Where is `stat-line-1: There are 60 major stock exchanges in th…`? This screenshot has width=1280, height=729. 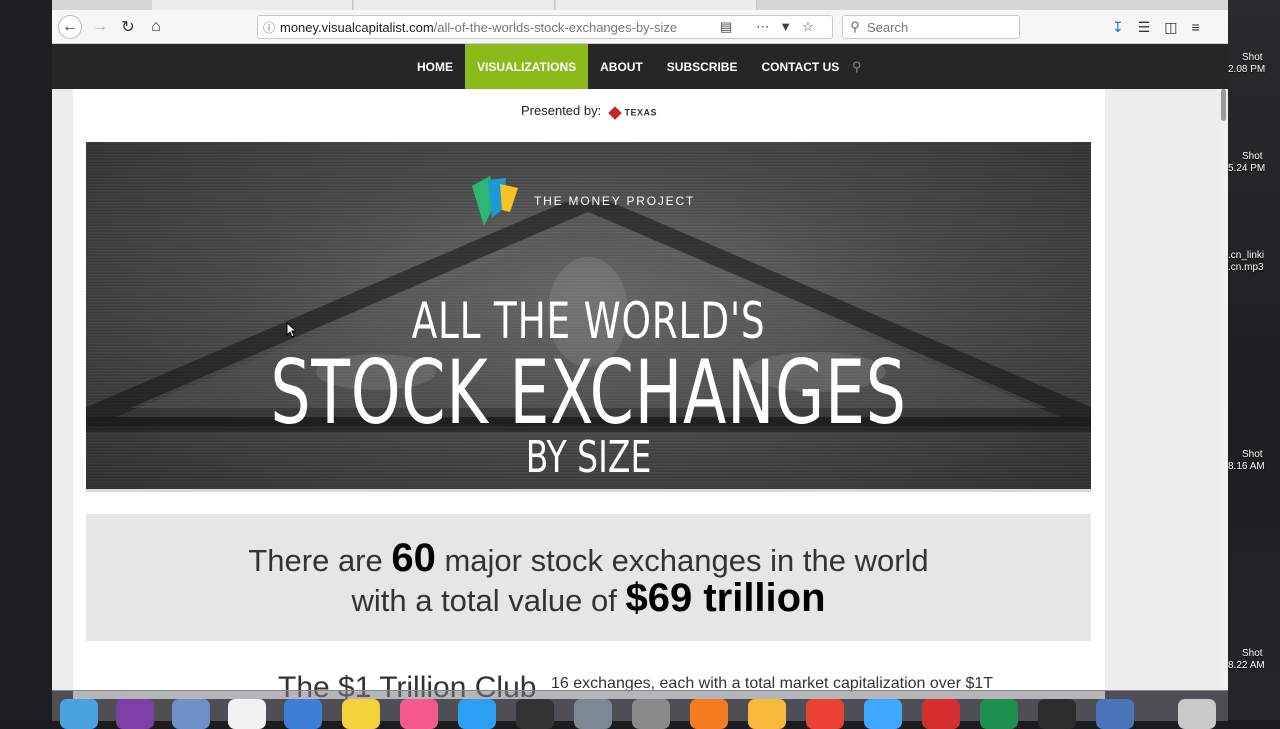 stat-line-1: There are 60 major stock exchanges in th… is located at coordinates (588, 558).